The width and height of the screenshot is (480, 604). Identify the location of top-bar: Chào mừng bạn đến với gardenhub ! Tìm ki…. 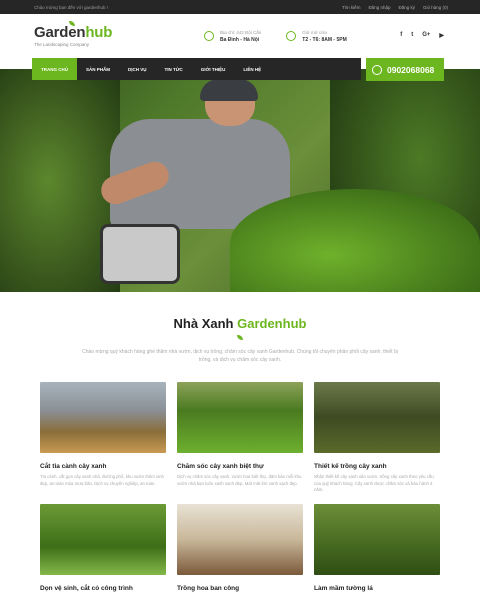
(240, 7).